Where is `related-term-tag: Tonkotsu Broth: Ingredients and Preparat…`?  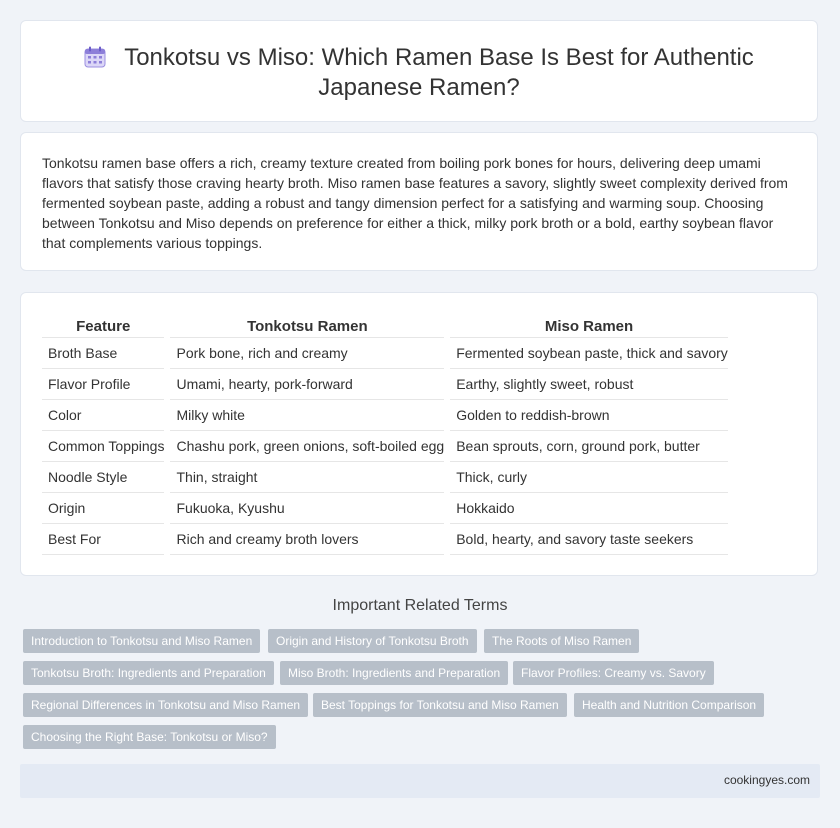
related-term-tag: Tonkotsu Broth: Ingredients and Preparat… is located at coordinates (148, 673).